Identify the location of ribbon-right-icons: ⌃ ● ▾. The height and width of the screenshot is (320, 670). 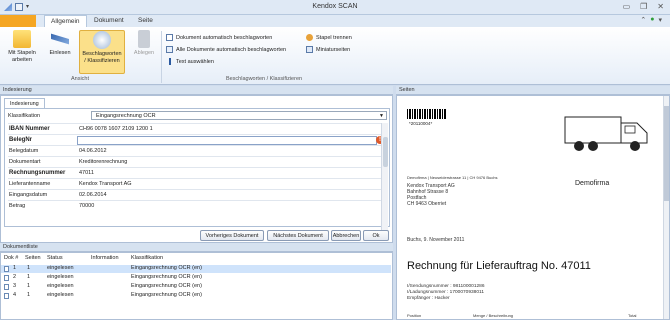
(651, 20).